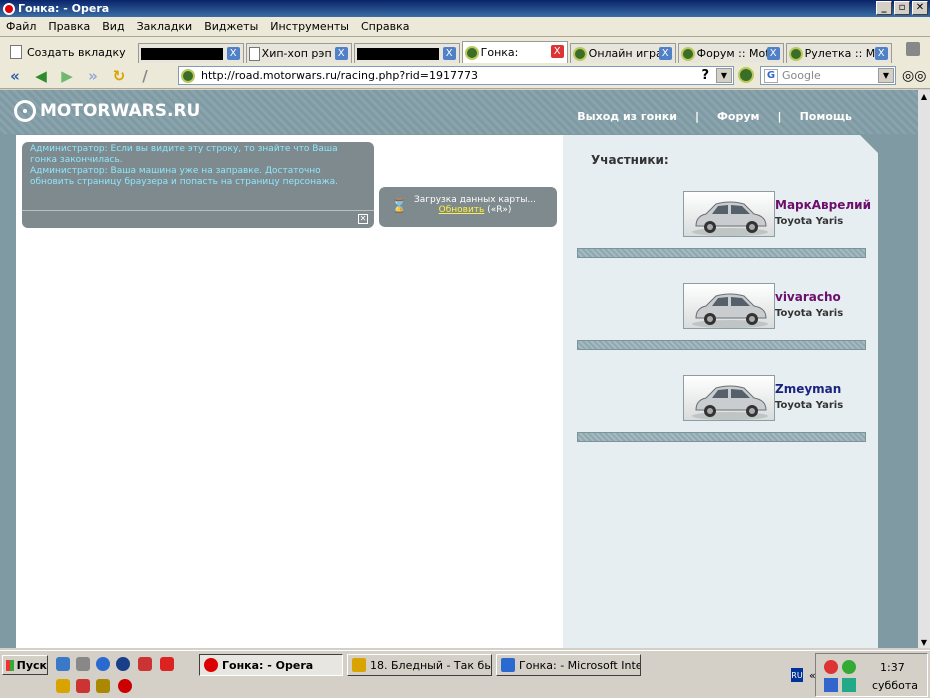 This screenshot has width=930, height=698. I want to click on scroll-up-icon: ▲, so click(924, 96).